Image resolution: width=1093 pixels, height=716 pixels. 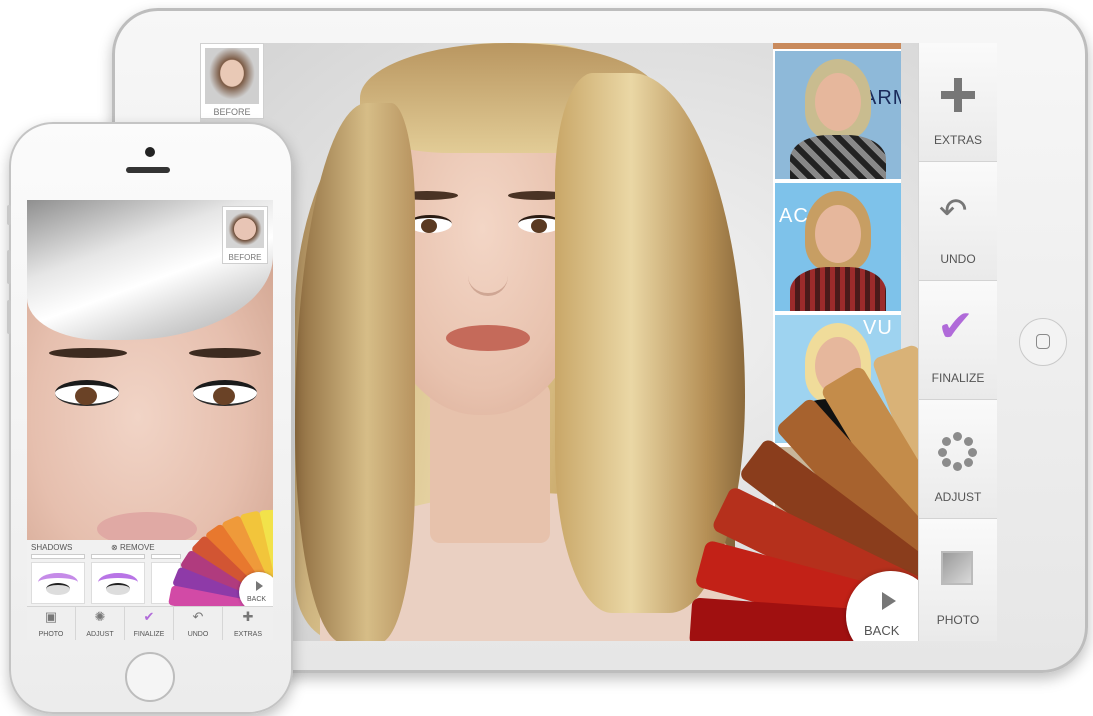 What do you see at coordinates (958, 95) in the screenshot?
I see `plus-icon` at bounding box center [958, 95].